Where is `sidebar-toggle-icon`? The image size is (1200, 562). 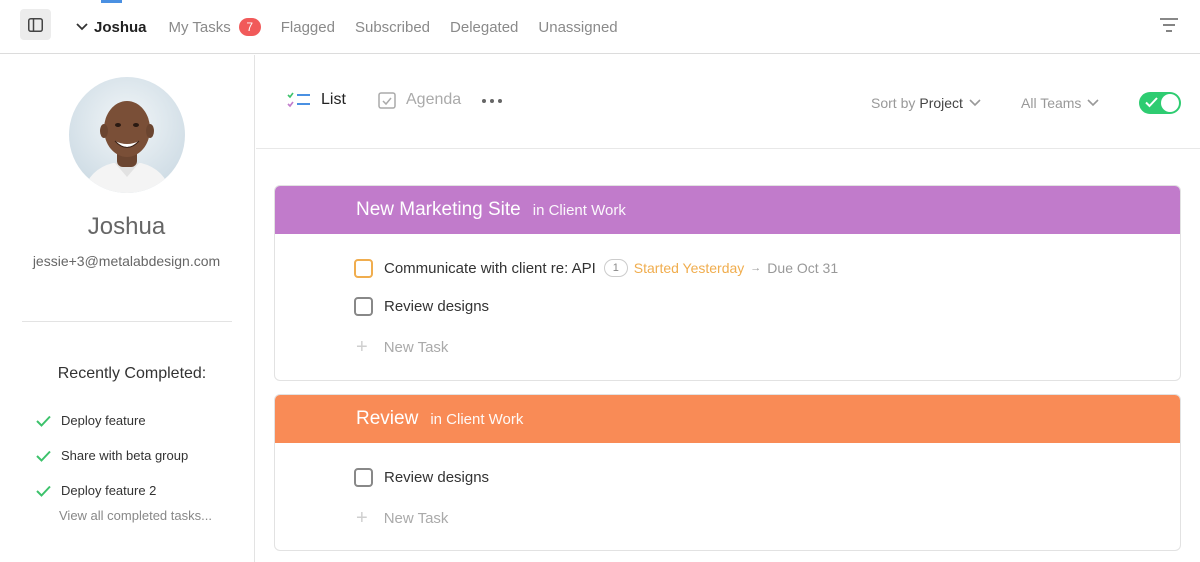
sidebar-toggle-icon is located at coordinates (35, 24).